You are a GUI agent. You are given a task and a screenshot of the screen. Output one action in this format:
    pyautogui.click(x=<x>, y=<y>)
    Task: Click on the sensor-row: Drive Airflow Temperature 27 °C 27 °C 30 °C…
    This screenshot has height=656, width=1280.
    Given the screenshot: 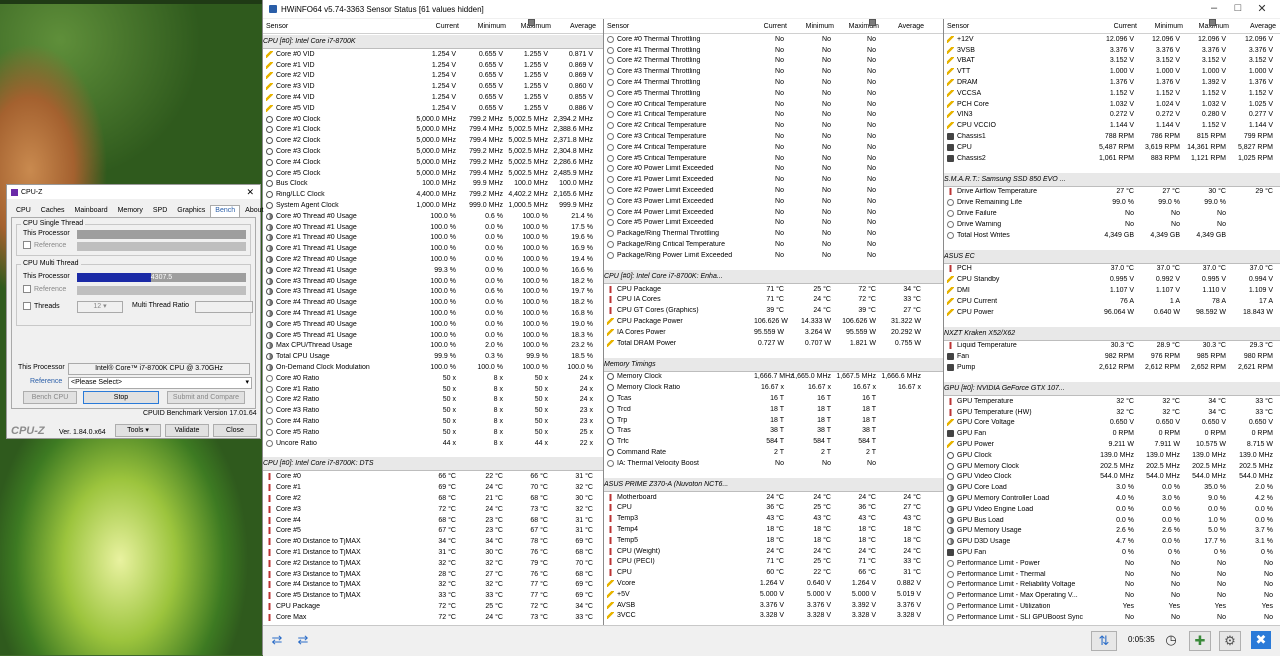 What is the action you would take?
    pyautogui.click(x=1112, y=192)
    